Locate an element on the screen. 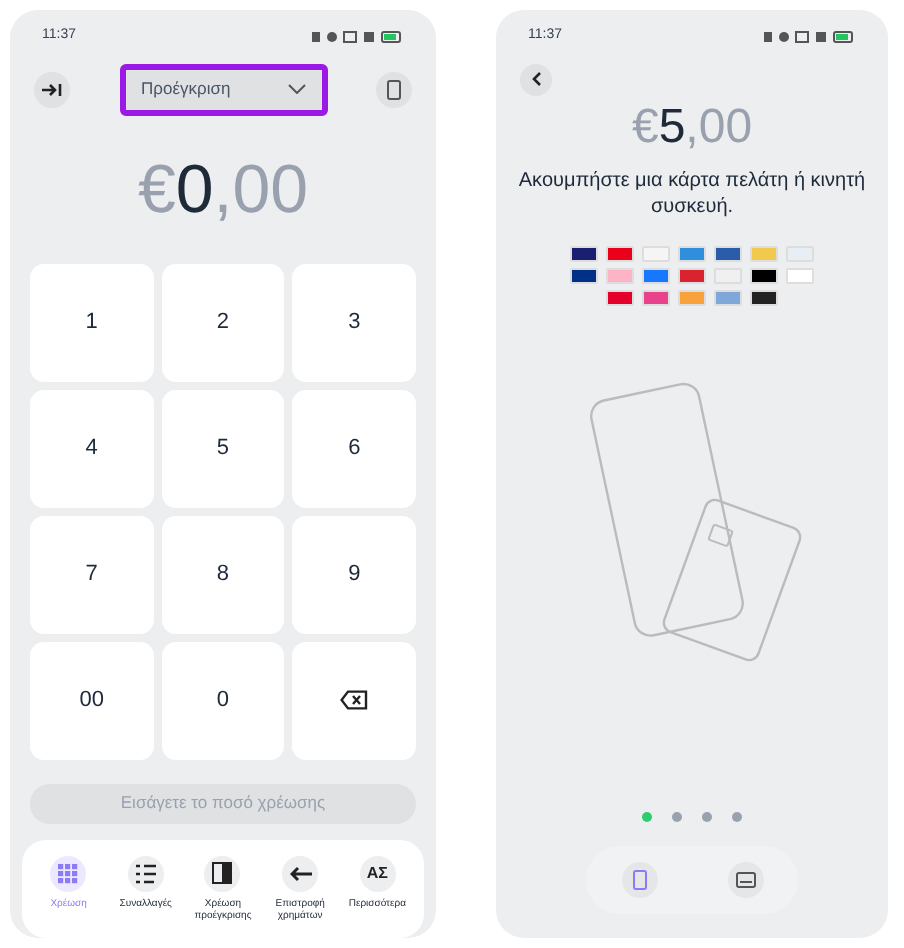  card-icon is located at coordinates (745, 880).